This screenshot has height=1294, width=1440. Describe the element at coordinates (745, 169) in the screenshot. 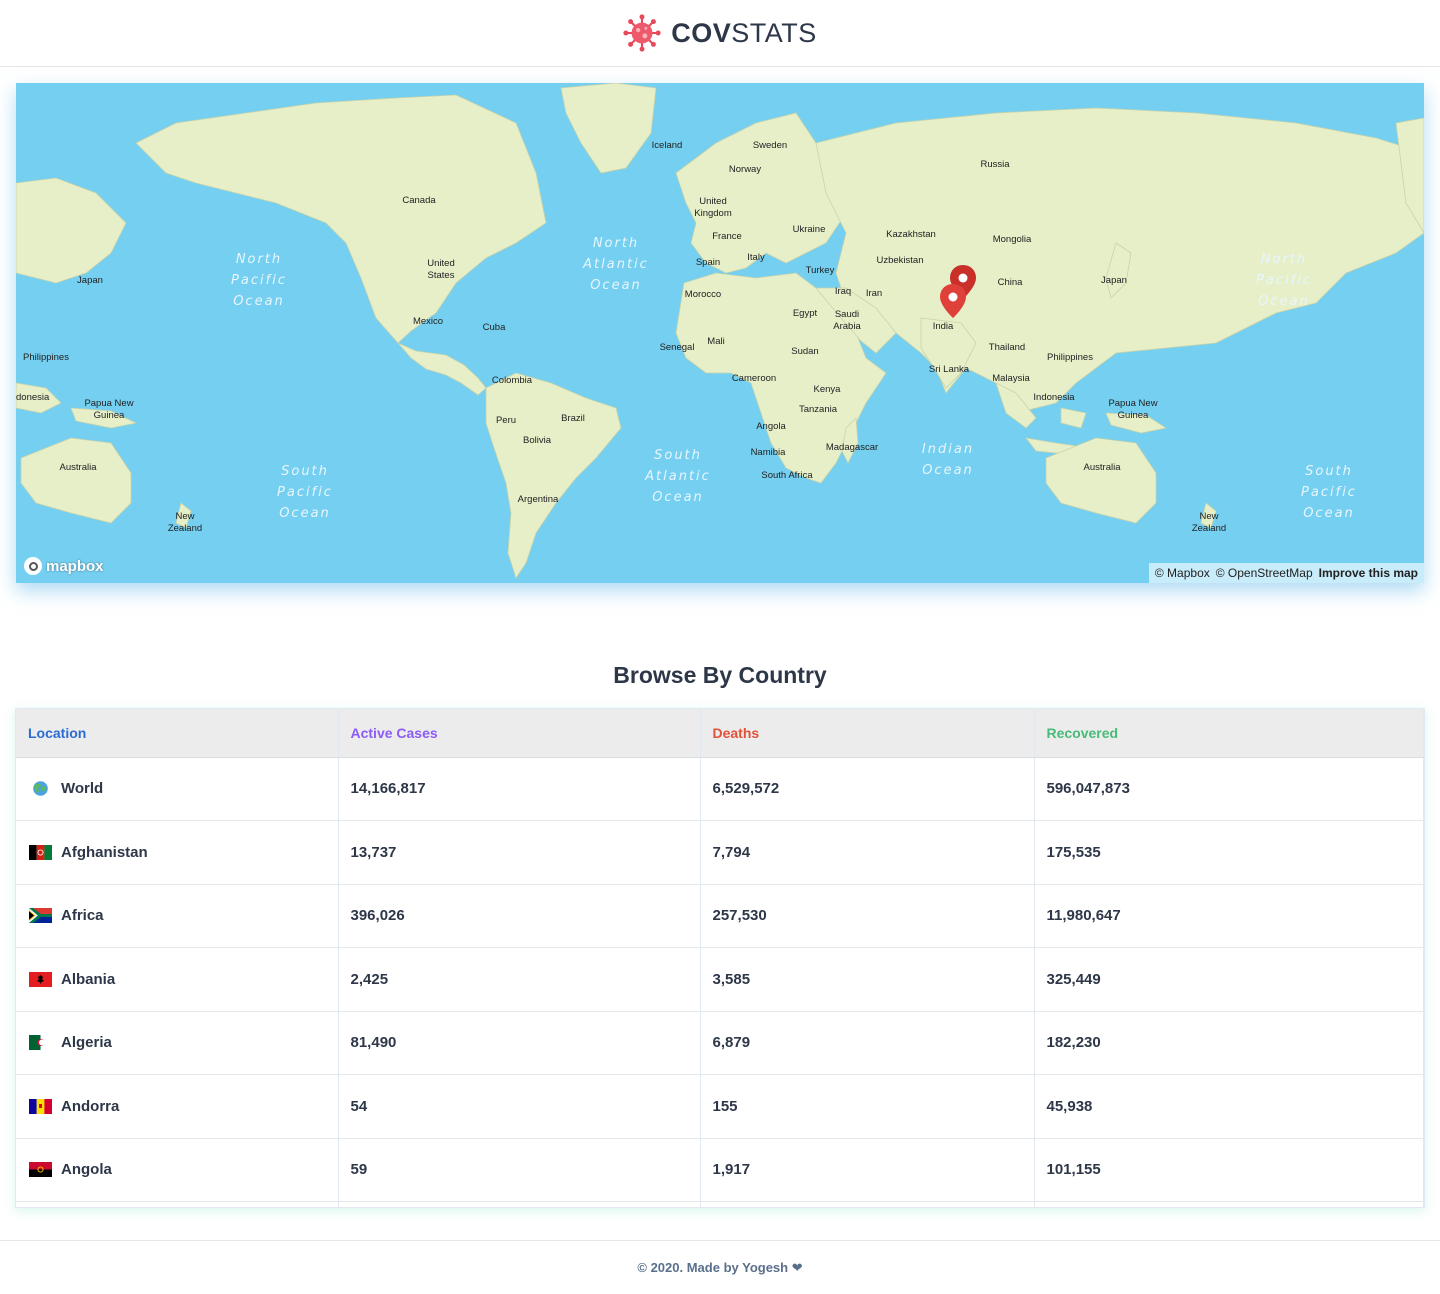

I see `country-label: Norway` at that location.